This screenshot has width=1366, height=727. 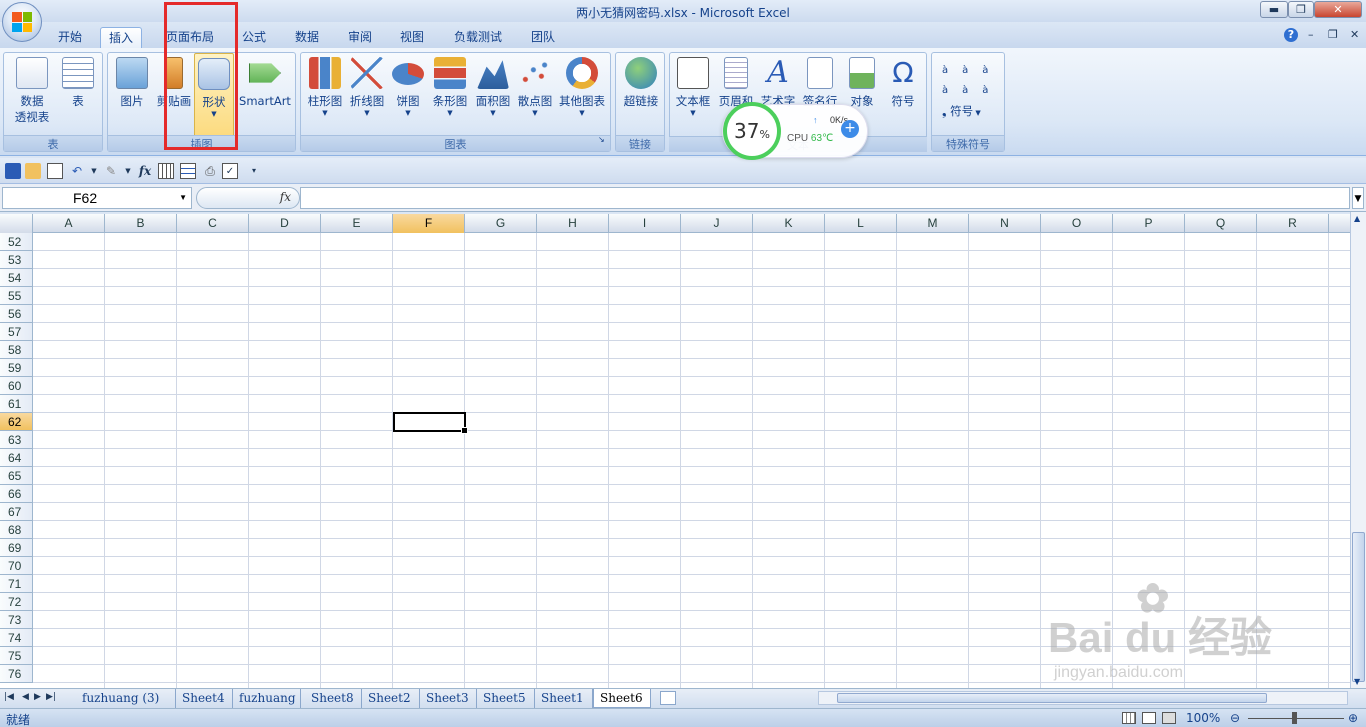 What do you see at coordinates (1301, 9) in the screenshot?
I see `restore-button: ❐` at bounding box center [1301, 9].